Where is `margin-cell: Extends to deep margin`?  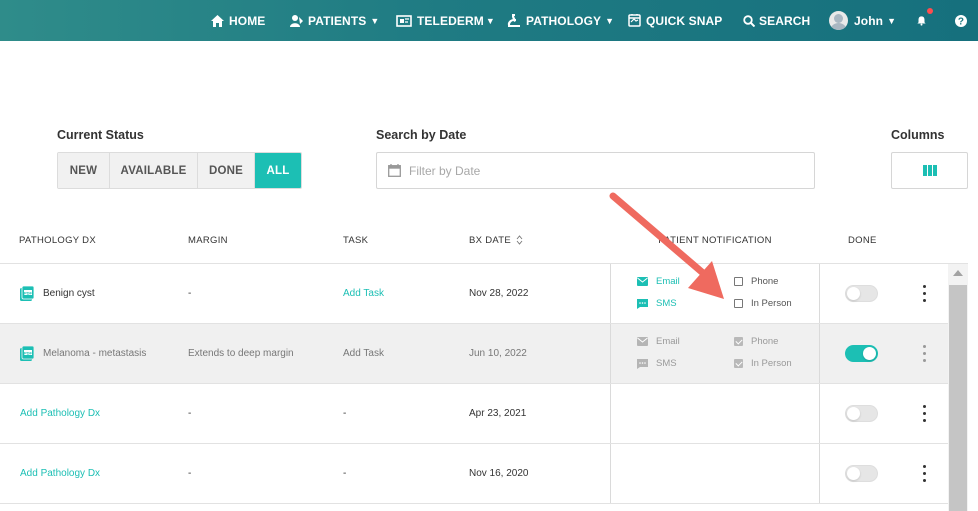 margin-cell: Extends to deep margin is located at coordinates (241, 353).